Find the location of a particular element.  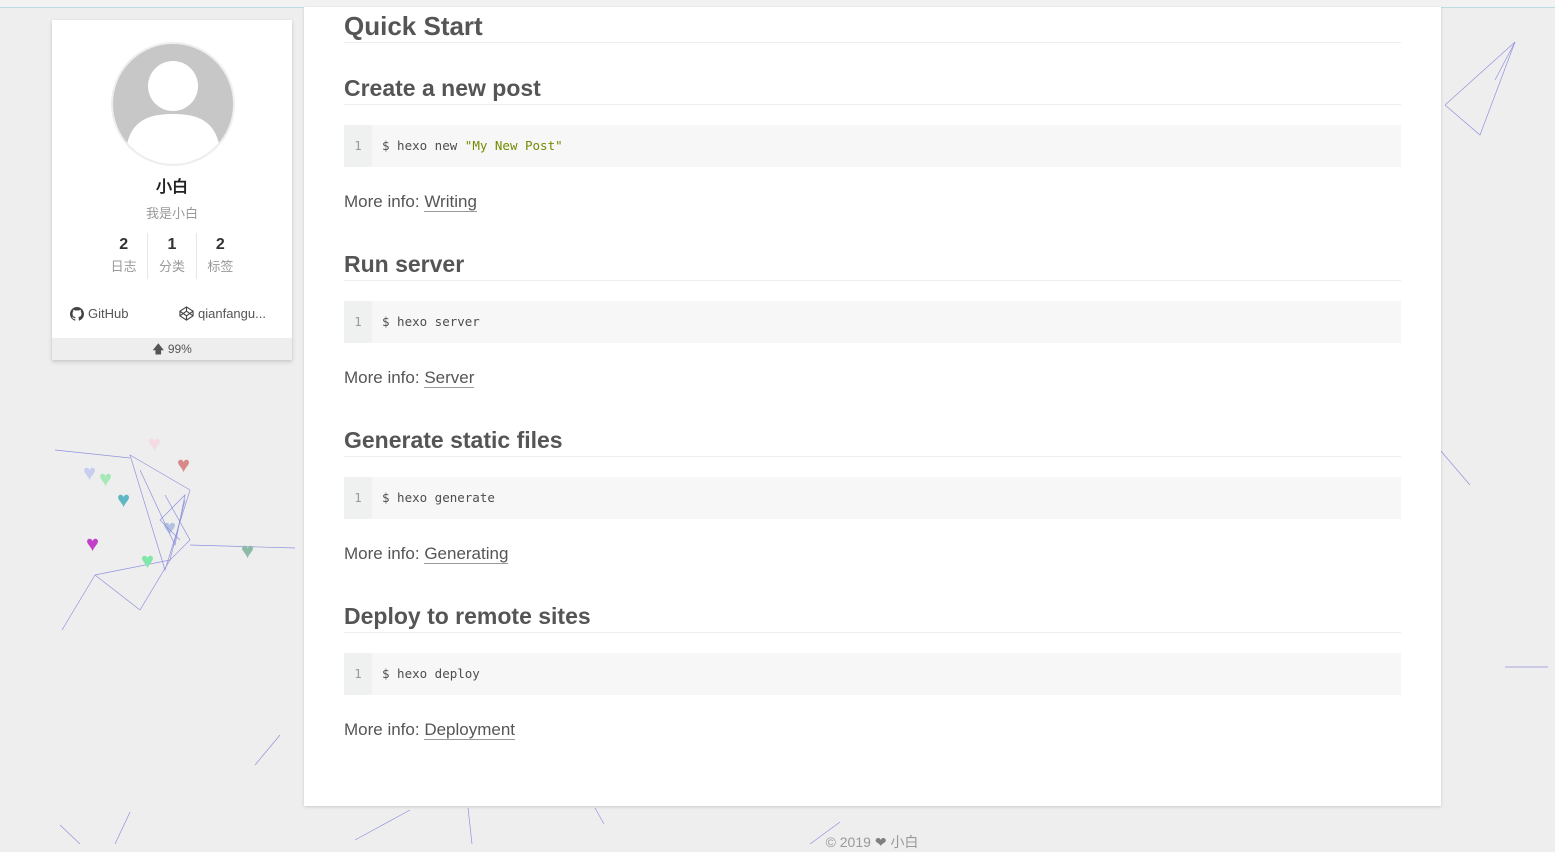

github-link-label: GitHub is located at coordinates (108, 313).